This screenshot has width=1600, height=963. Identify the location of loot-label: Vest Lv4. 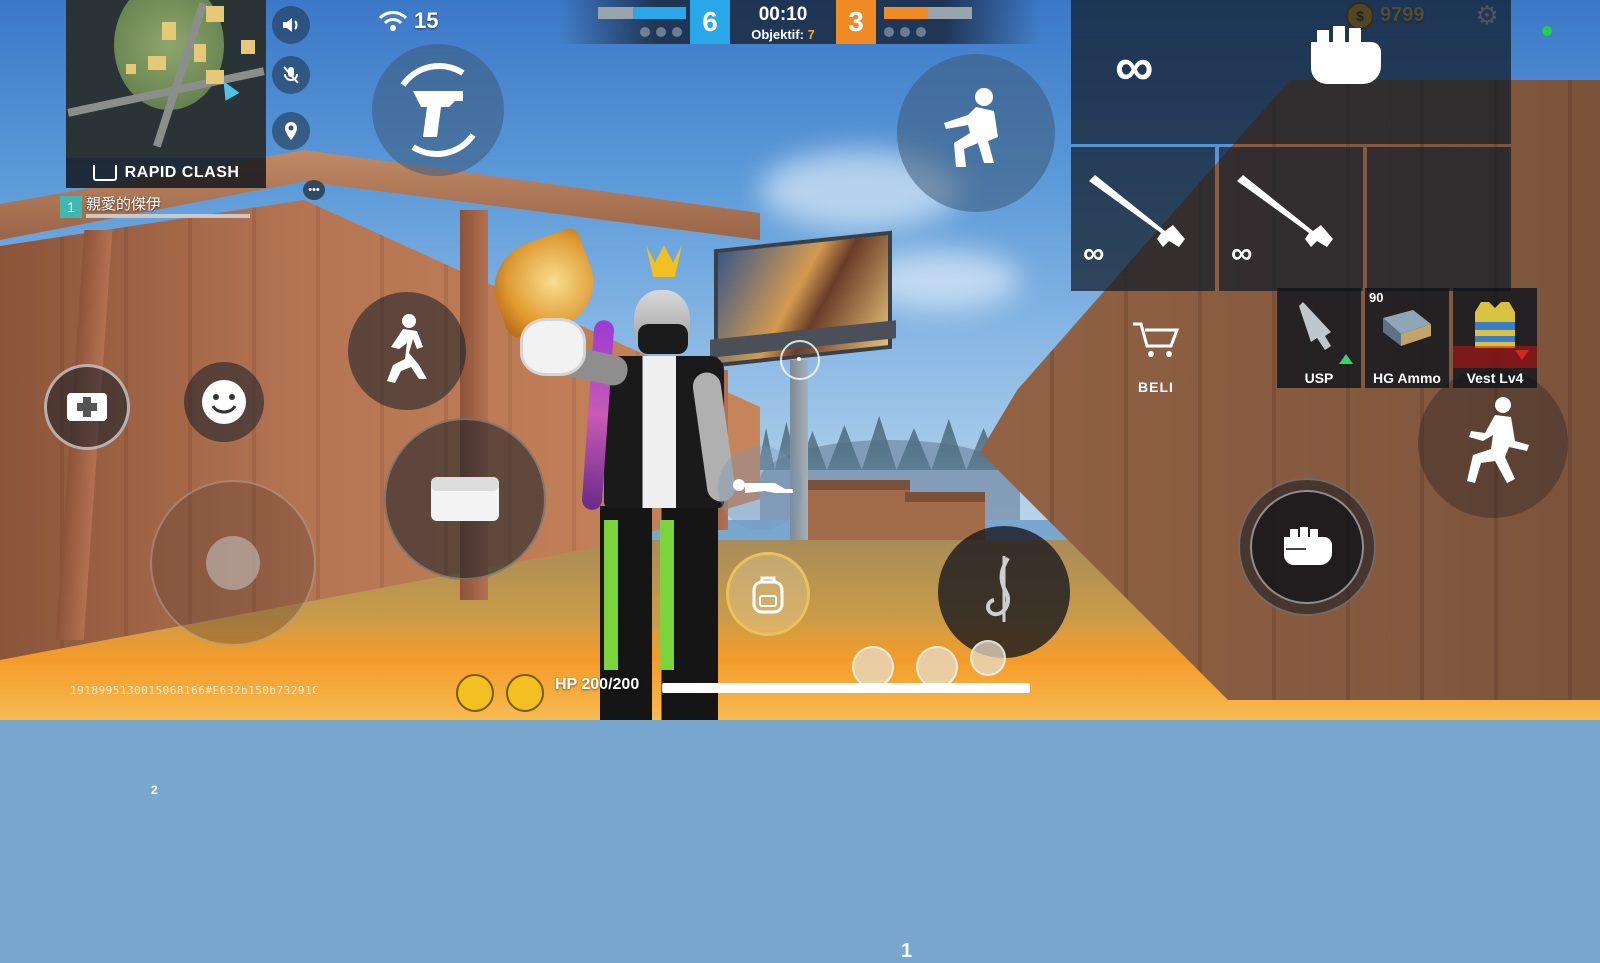
(1495, 378).